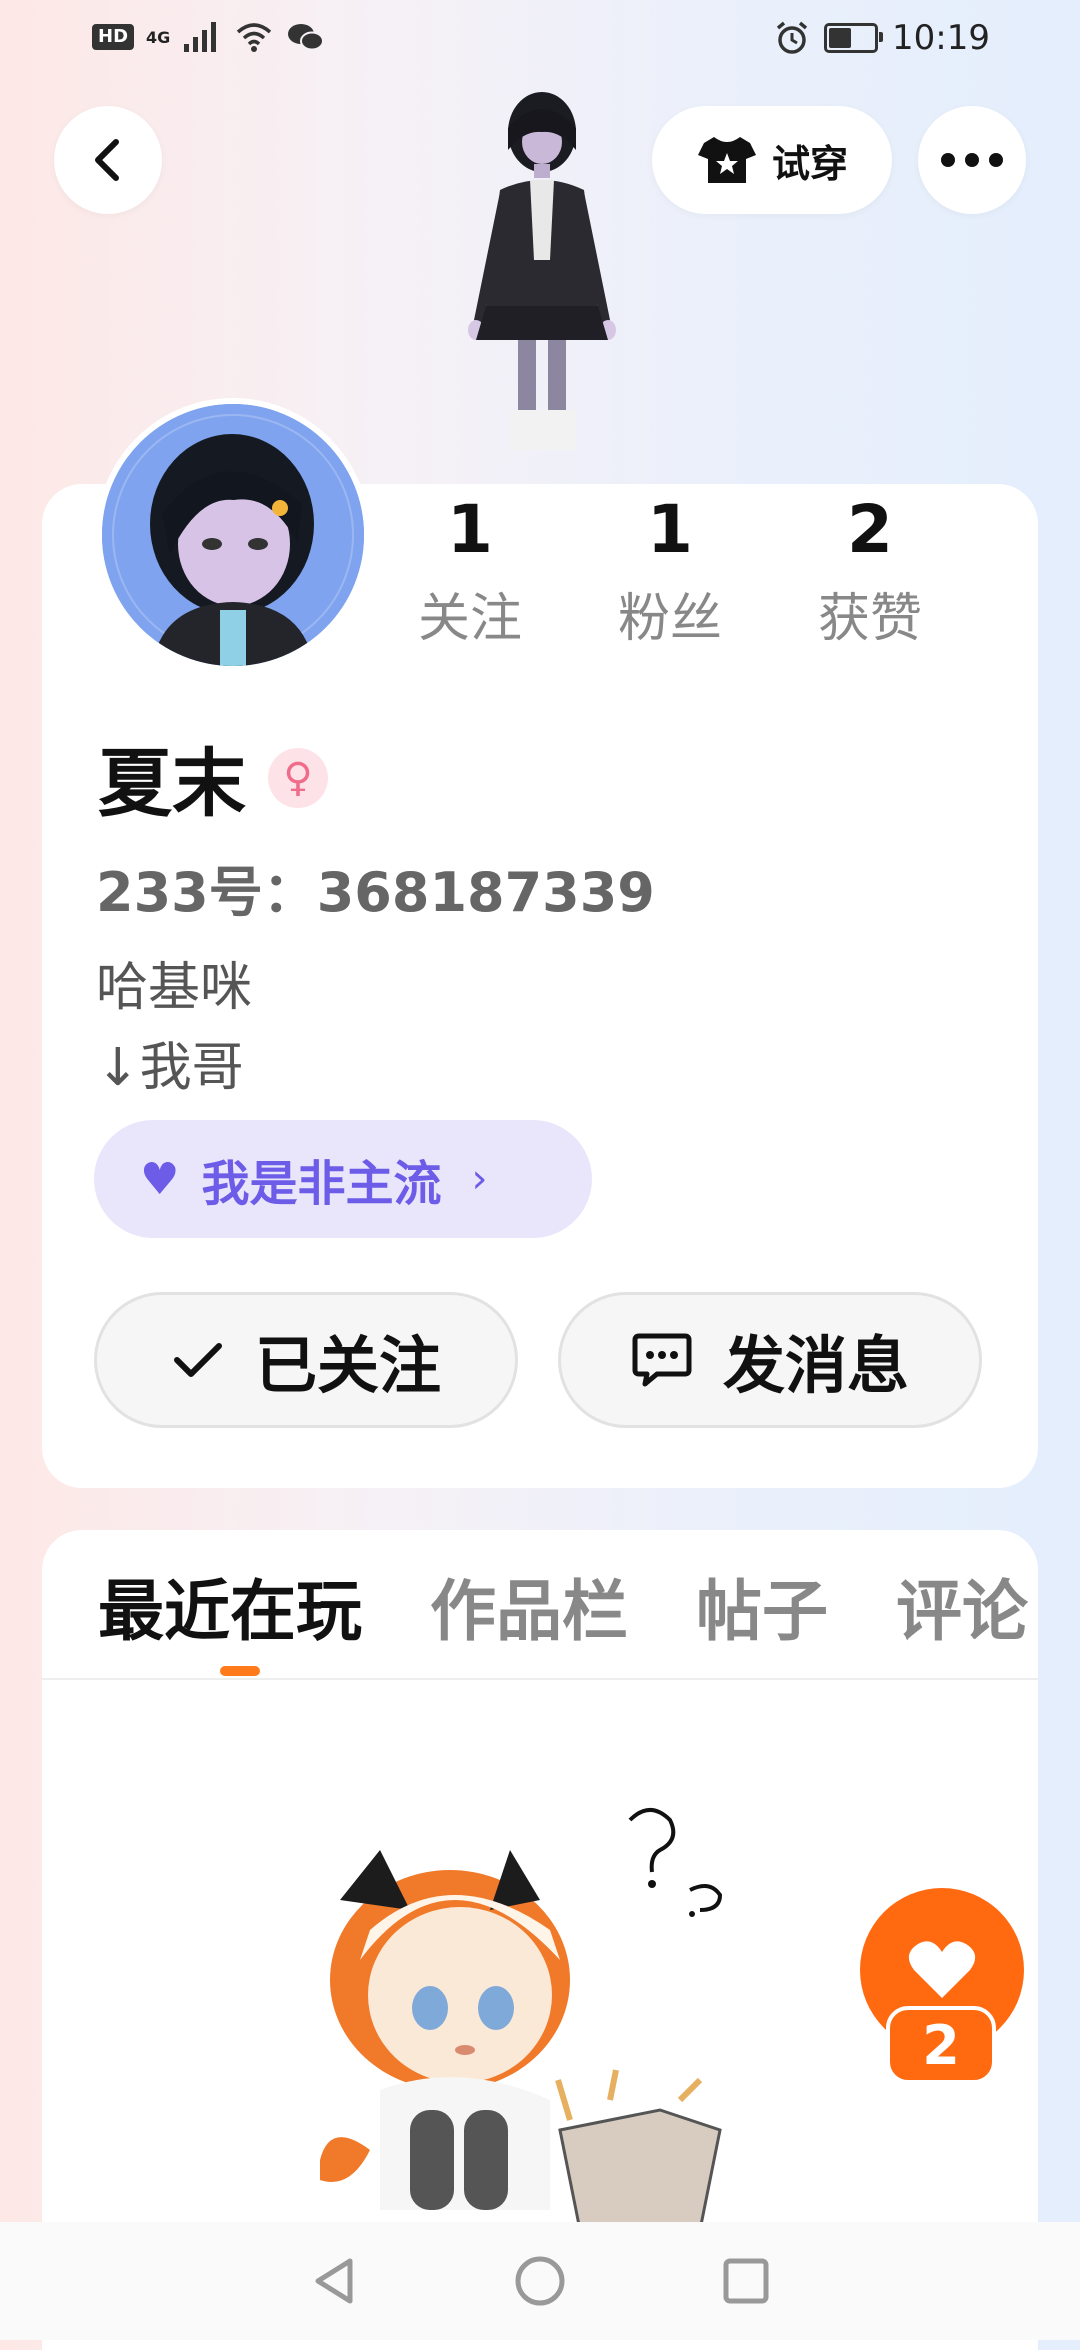  What do you see at coordinates (762, 1606) in the screenshot?
I see `tab-posts: 帖子` at bounding box center [762, 1606].